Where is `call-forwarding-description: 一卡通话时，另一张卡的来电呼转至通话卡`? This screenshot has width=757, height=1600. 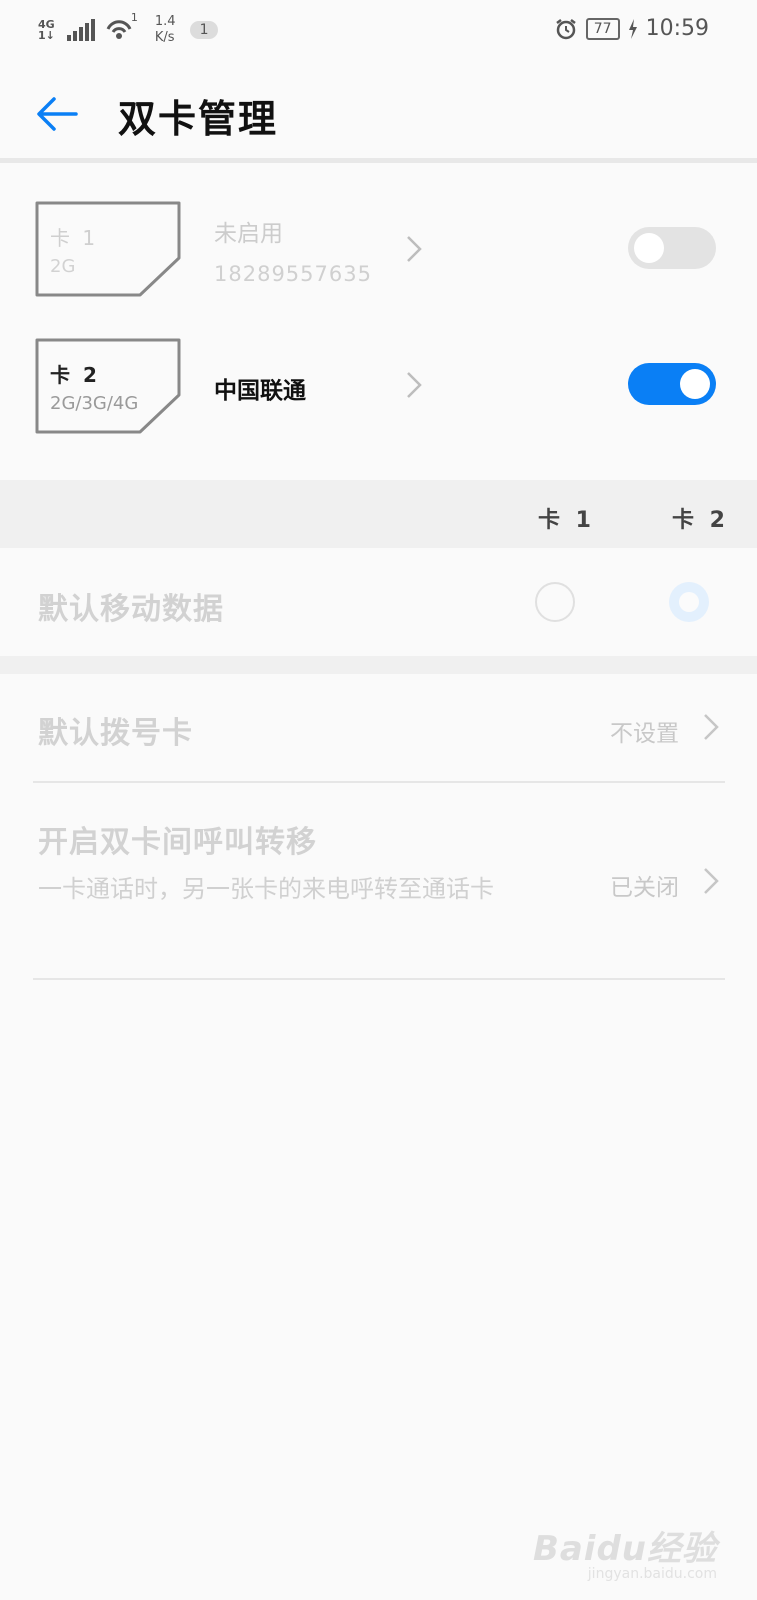 call-forwarding-description: 一卡通话时，另一张卡的来电呼转至通话卡 is located at coordinates (266, 889).